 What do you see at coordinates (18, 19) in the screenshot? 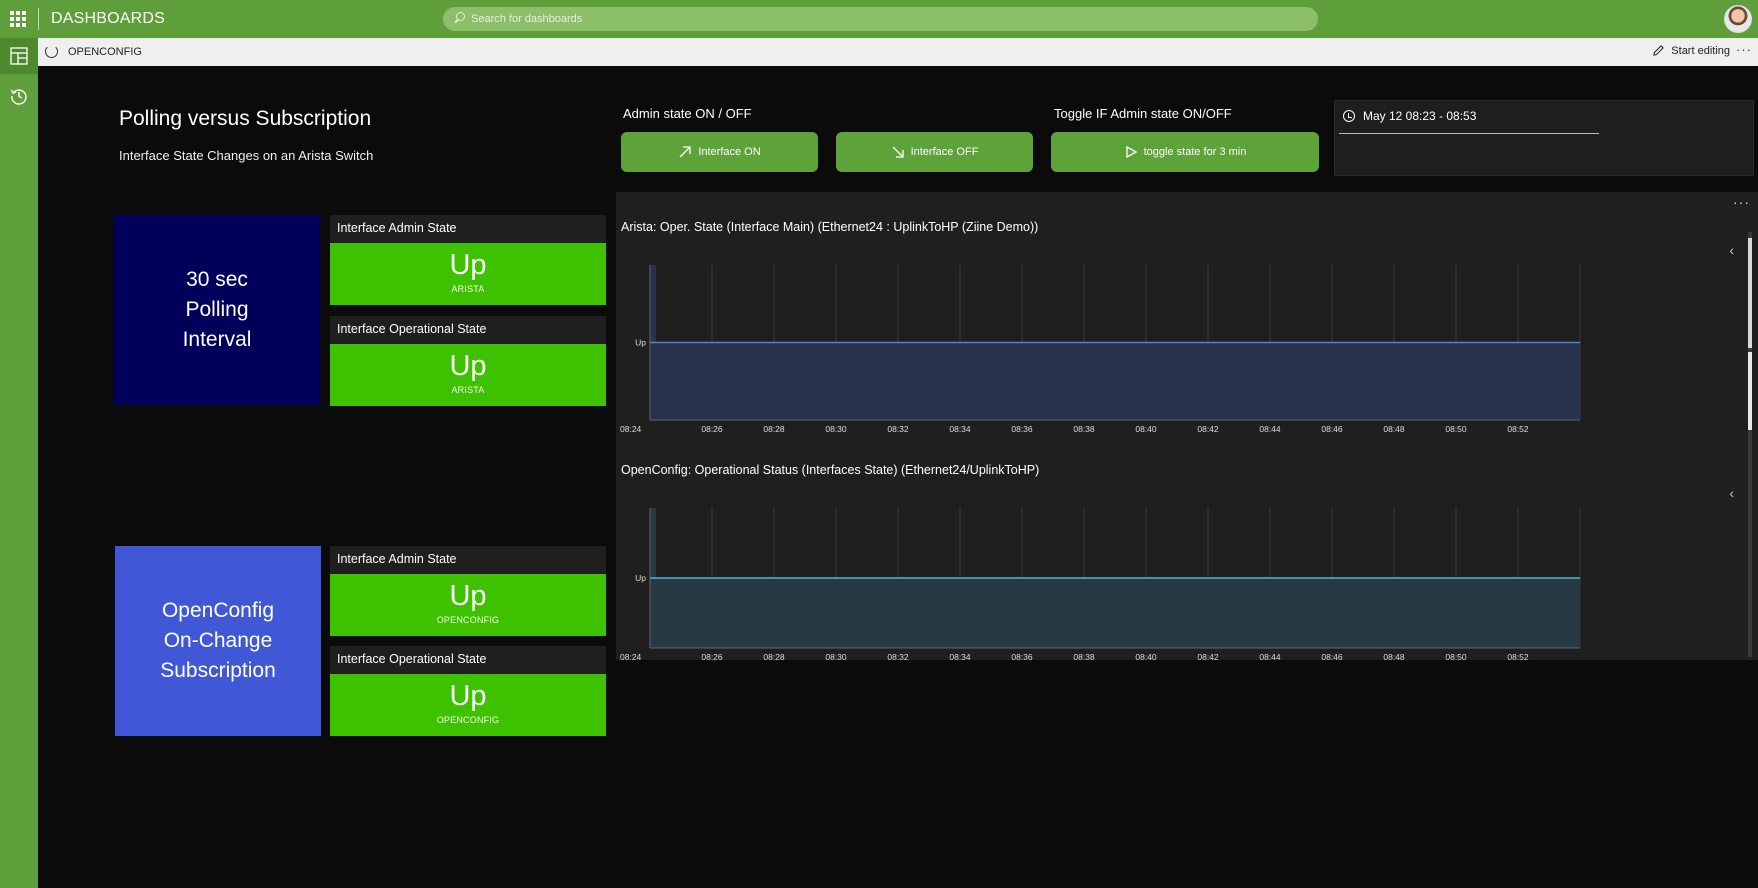
I see `app-launcher-icon` at bounding box center [18, 19].